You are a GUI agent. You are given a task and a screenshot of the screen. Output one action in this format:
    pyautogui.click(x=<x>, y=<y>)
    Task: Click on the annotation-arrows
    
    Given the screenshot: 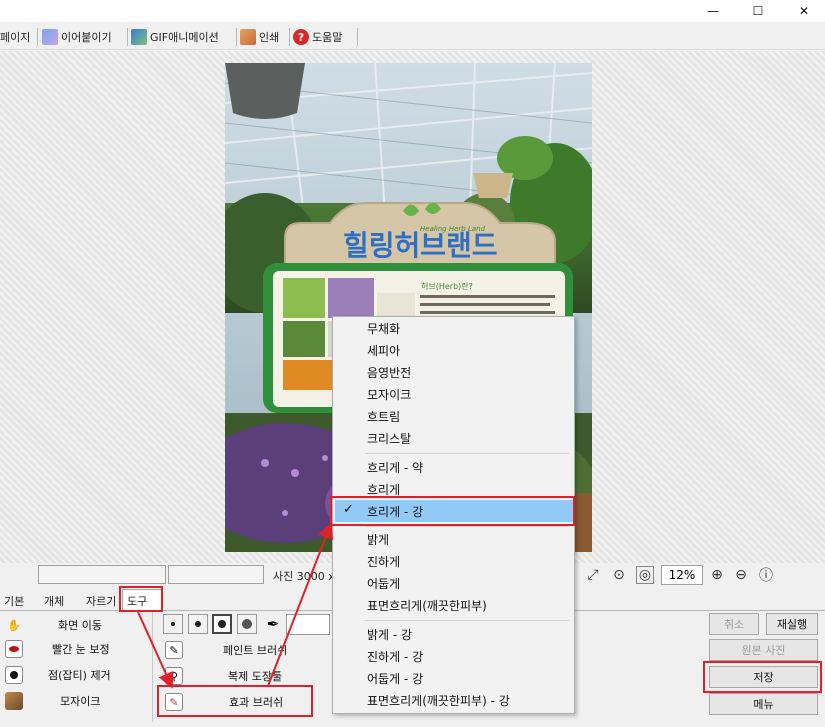 What is the action you would take?
    pyautogui.click(x=235, y=605)
    